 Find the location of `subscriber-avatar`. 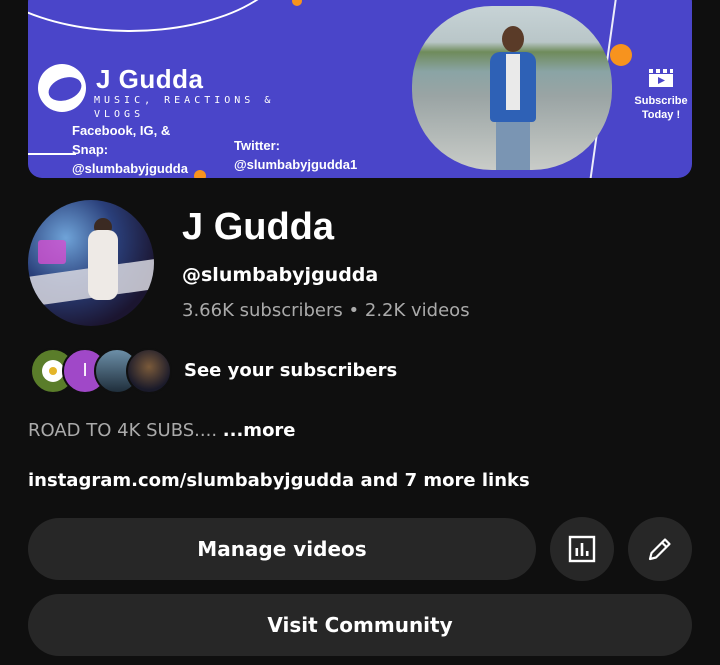

subscriber-avatar is located at coordinates (149, 371).